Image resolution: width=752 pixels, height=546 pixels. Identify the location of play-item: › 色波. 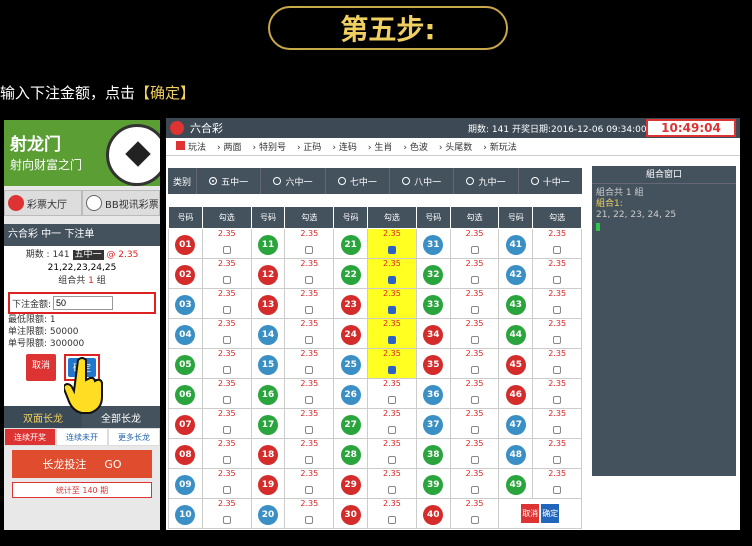
(415, 146).